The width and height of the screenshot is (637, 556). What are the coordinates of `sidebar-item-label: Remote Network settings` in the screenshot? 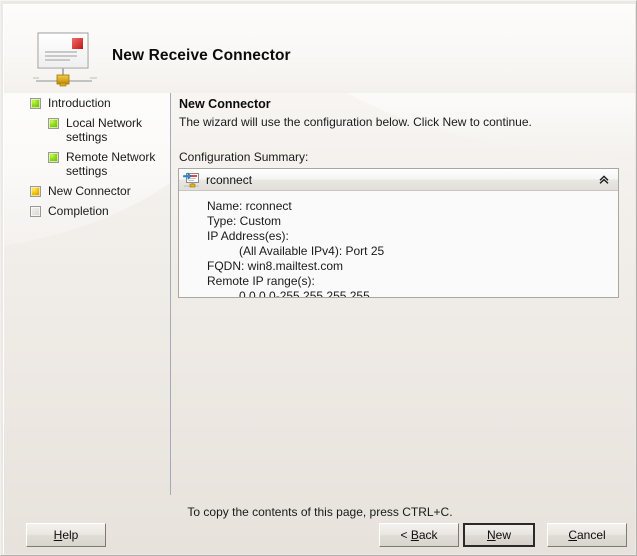 It's located at (111, 164).